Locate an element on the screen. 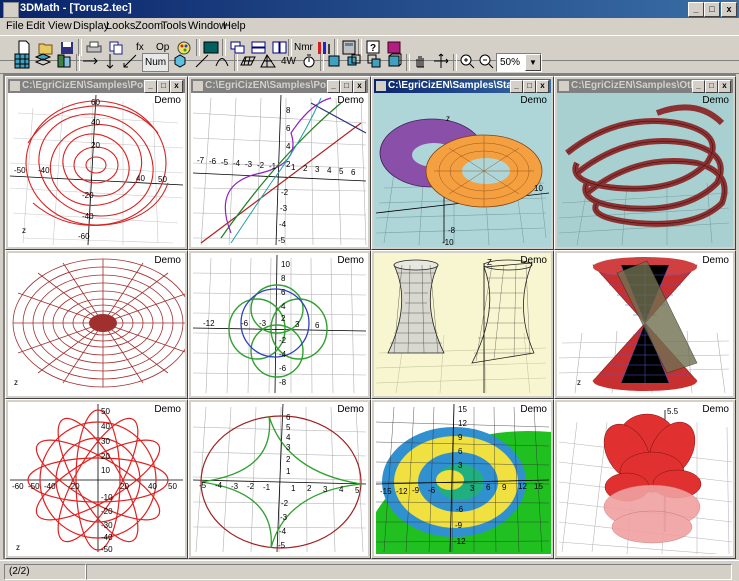  graph-canvas: Demo 10 -8 -10 z is located at coordinates (462, 170).